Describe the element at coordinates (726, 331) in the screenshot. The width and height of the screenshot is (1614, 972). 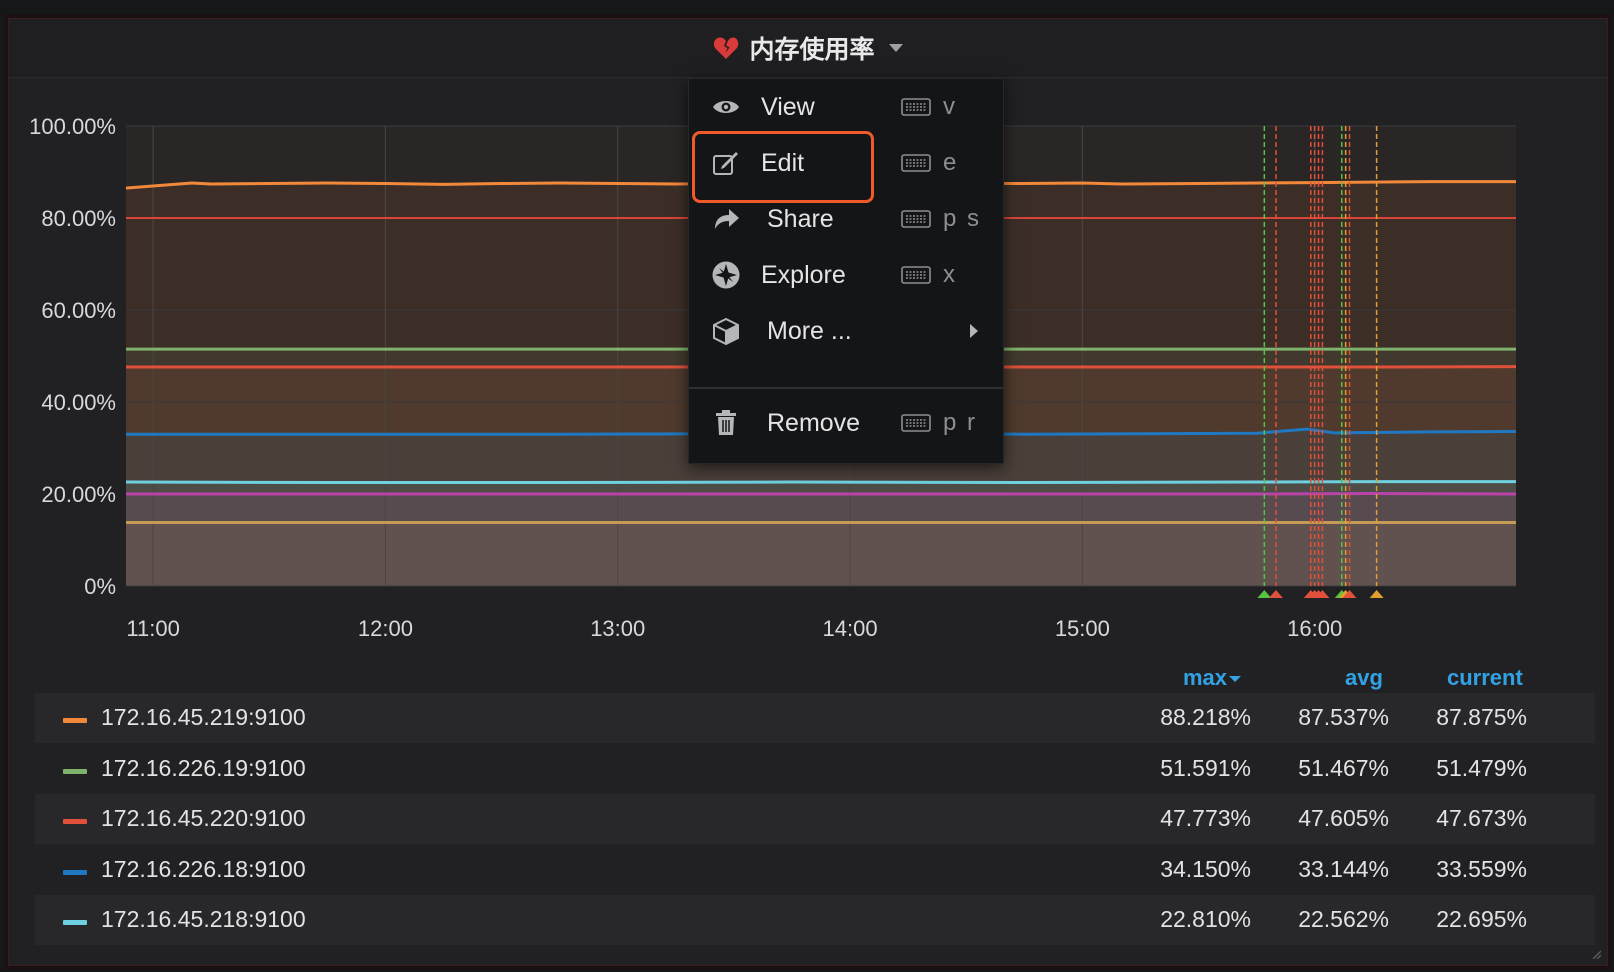
I see `cube-icon` at that location.